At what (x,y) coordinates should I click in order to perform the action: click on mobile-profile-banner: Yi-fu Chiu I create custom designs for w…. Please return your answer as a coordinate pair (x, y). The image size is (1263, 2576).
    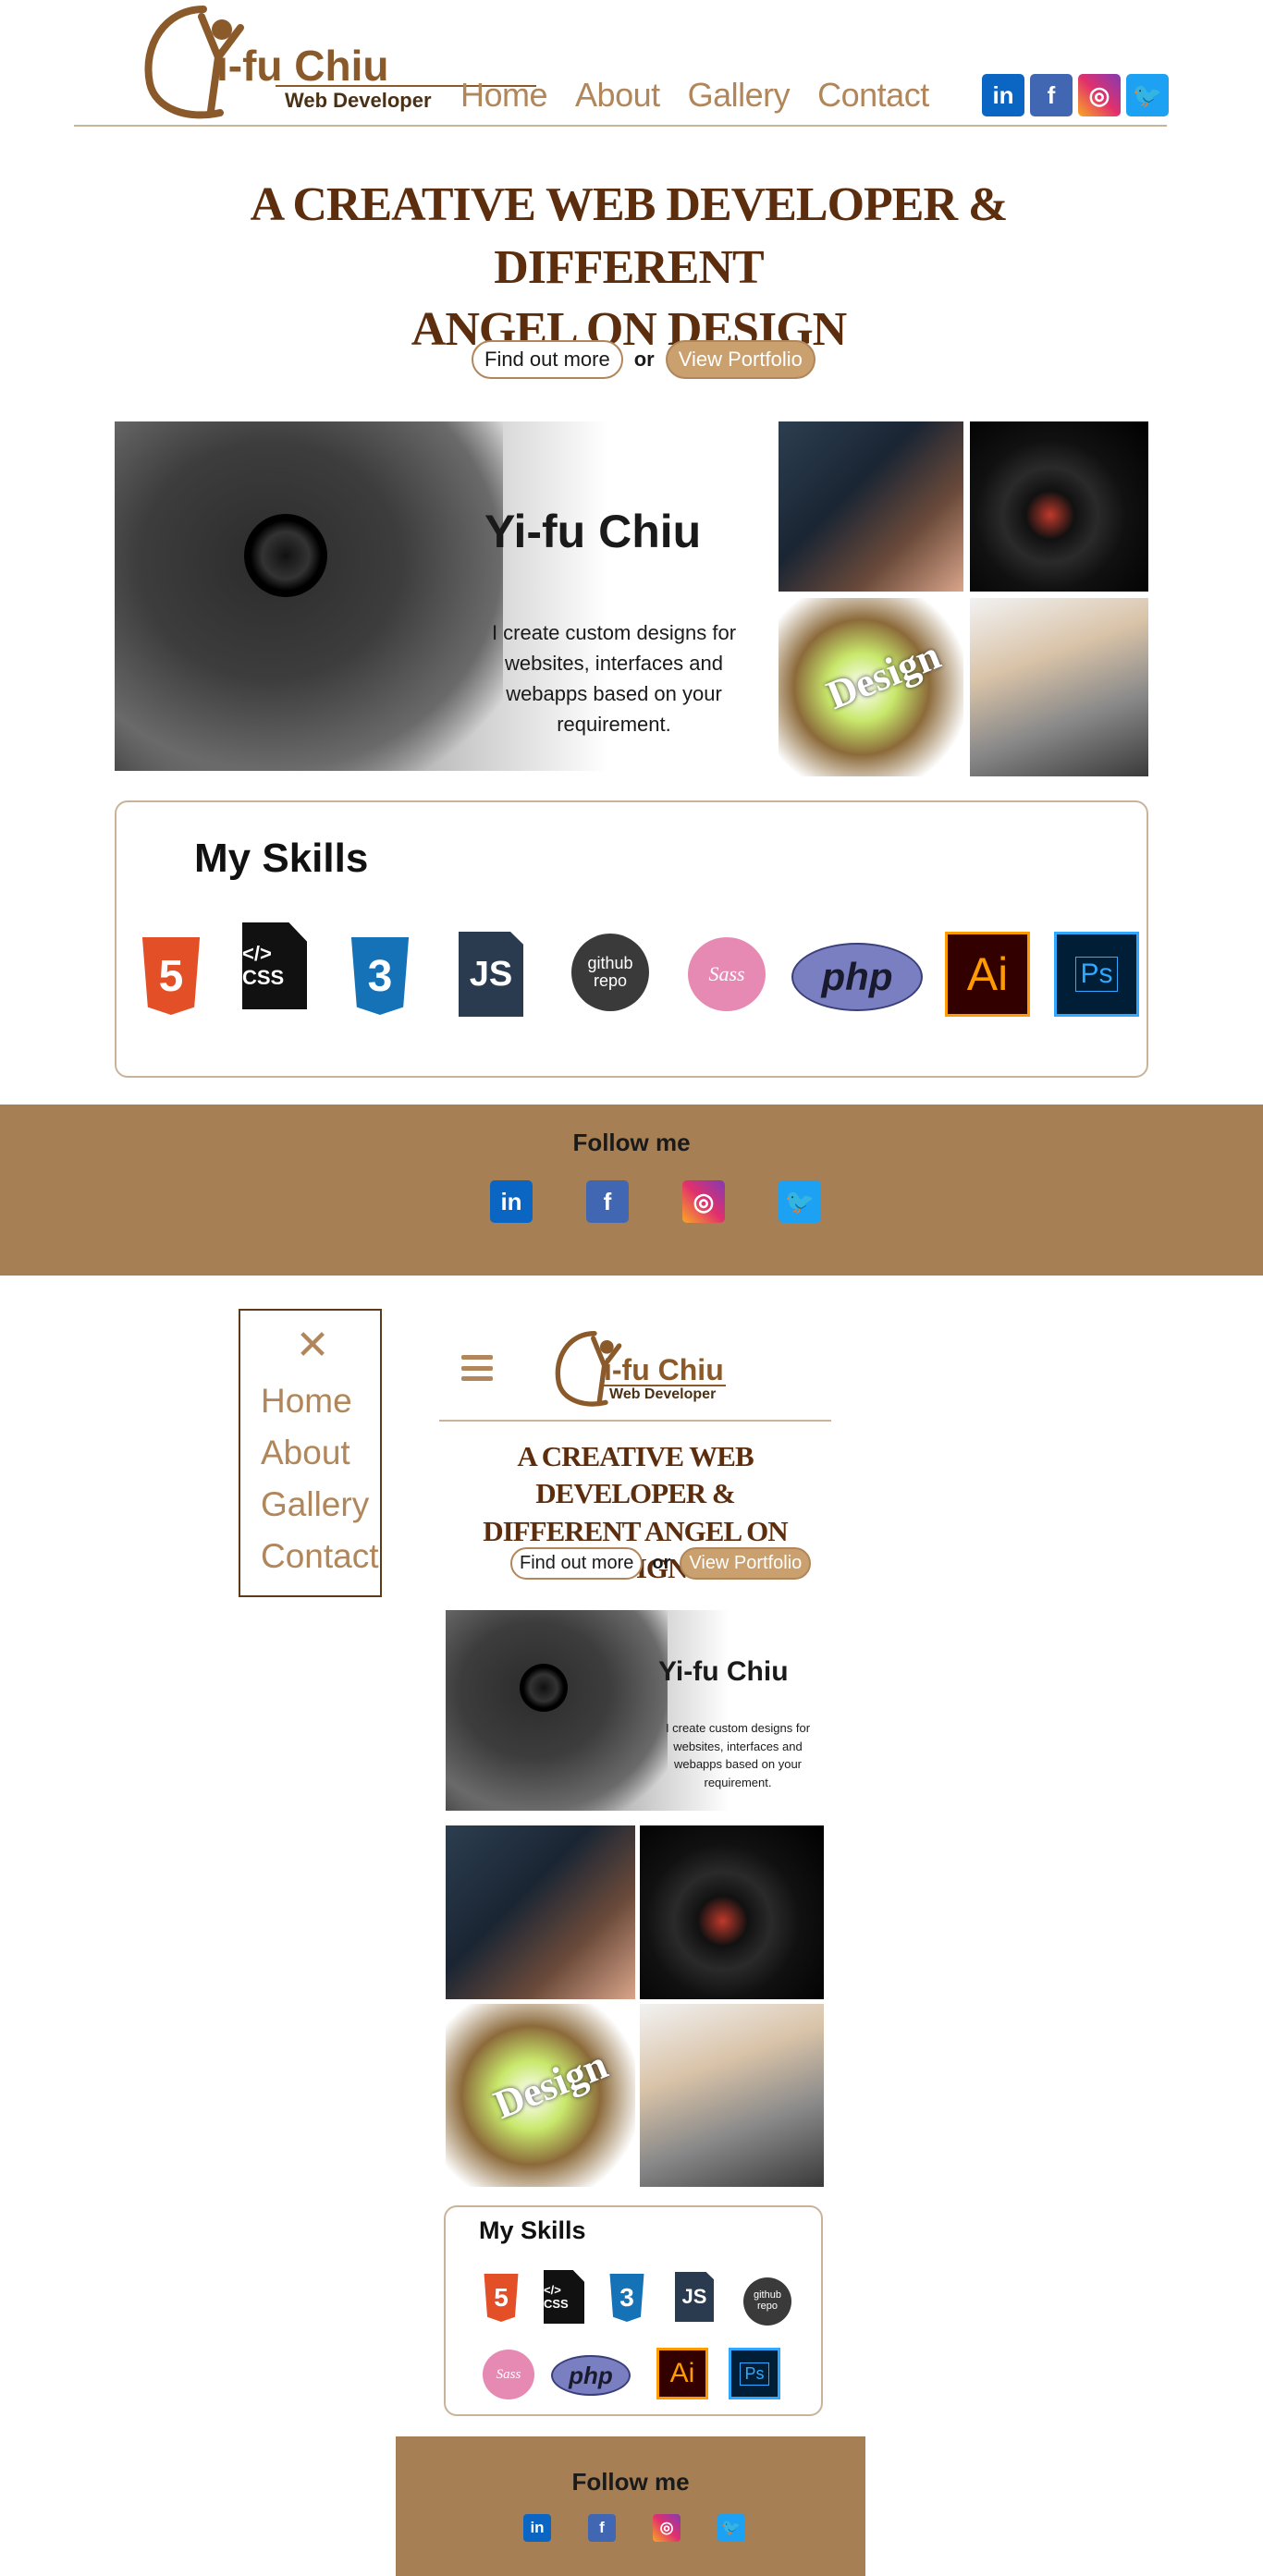
    Looking at the image, I should click on (635, 1710).